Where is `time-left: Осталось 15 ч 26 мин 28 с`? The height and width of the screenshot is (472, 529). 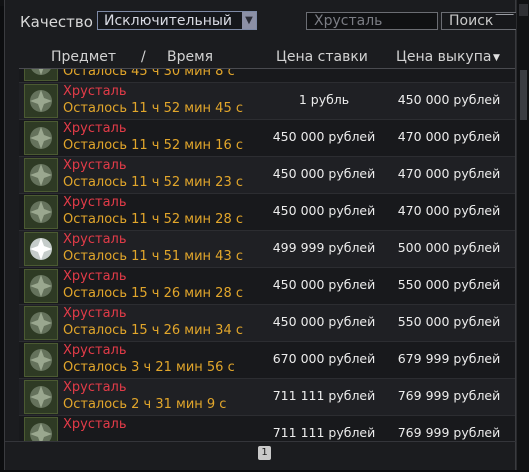 time-left: Осталось 15 ч 26 мин 28 с is located at coordinates (153, 293).